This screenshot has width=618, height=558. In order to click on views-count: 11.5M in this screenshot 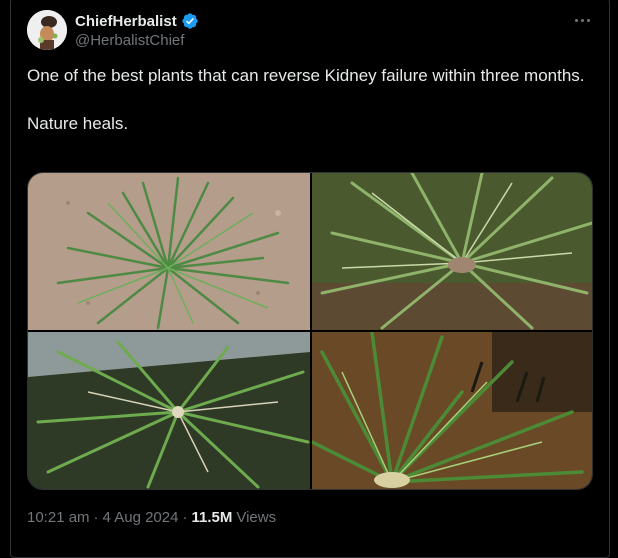, I will do `click(212, 517)`.